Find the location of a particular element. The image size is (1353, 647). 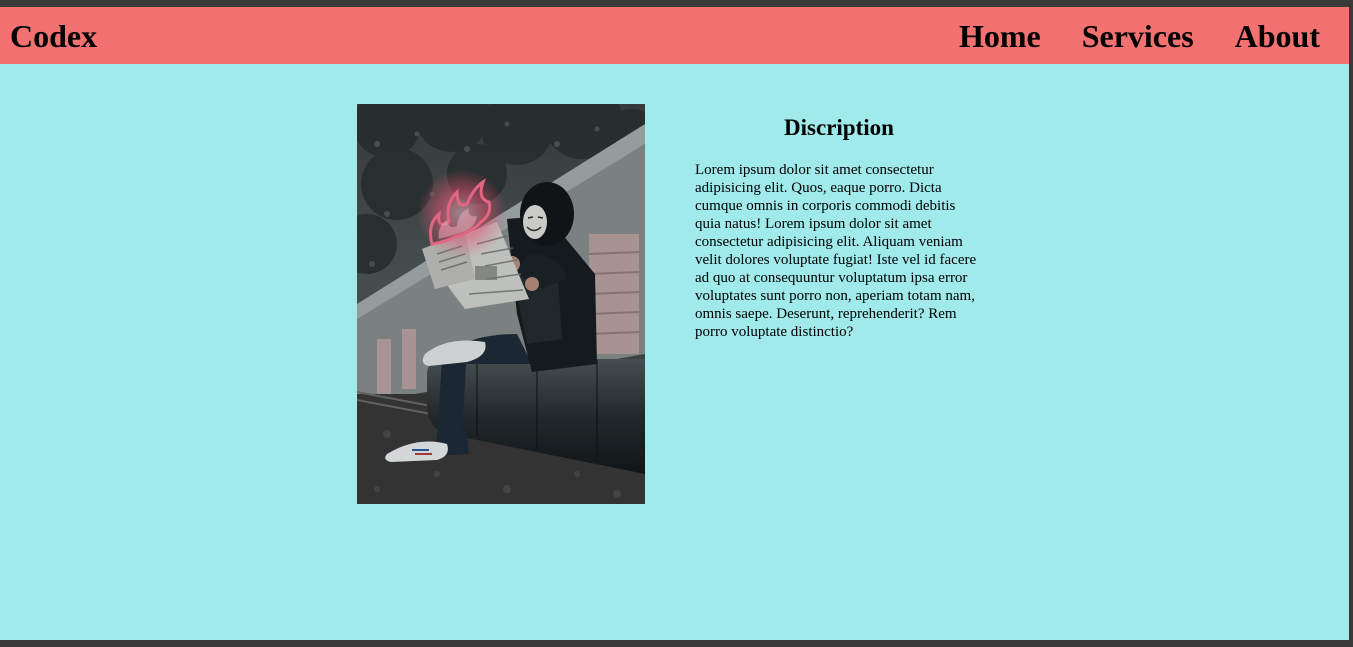

nav-item-home: Home is located at coordinates (1000, 36).